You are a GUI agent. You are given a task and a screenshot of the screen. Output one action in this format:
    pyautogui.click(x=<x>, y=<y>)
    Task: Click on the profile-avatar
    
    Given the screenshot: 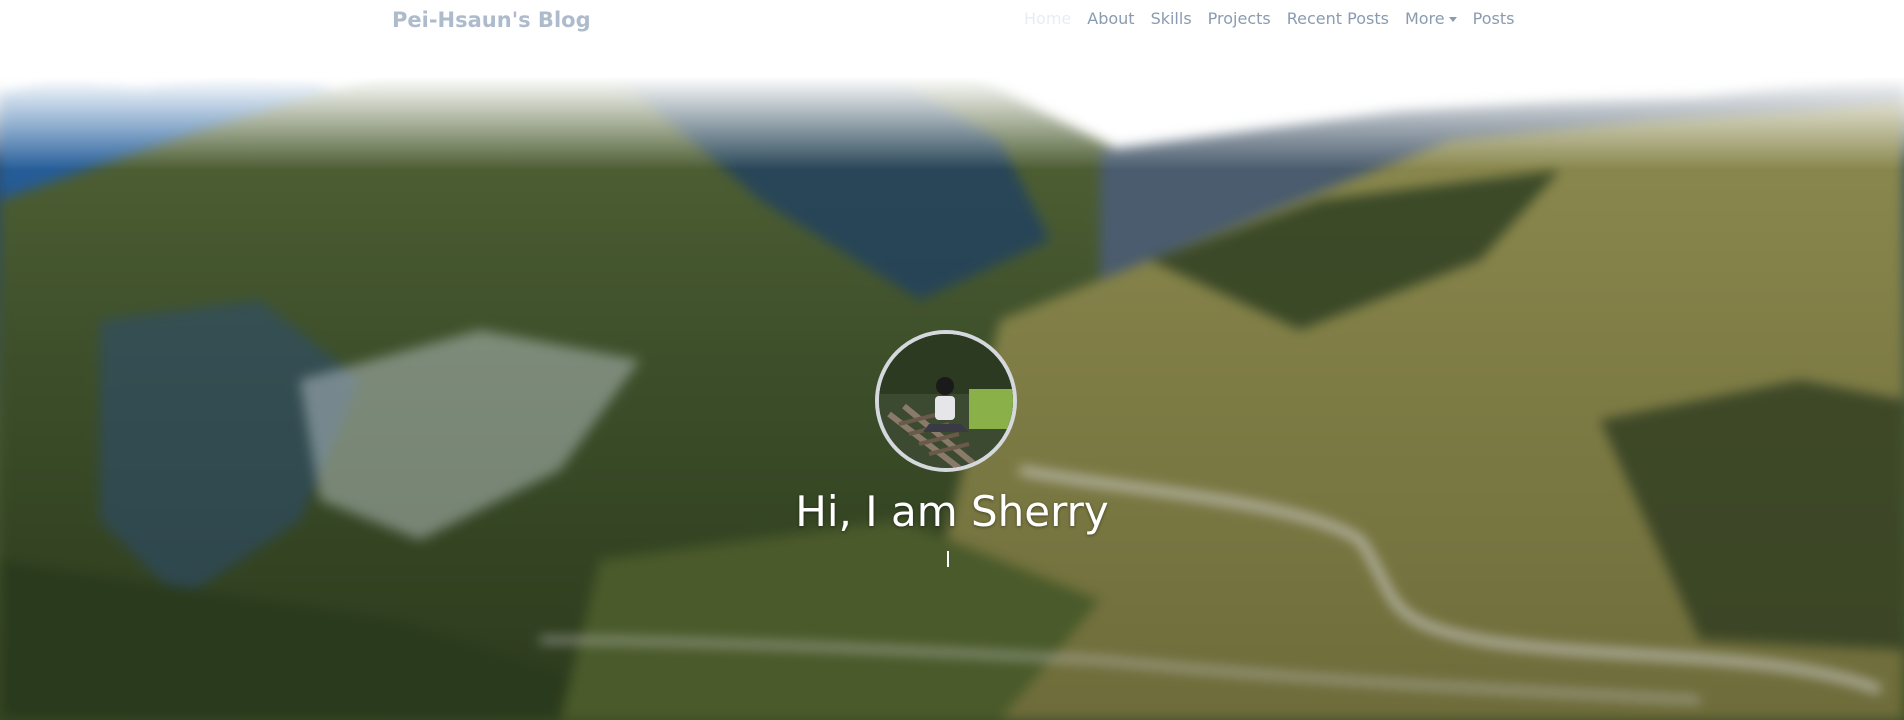 What is the action you would take?
    pyautogui.click(x=946, y=401)
    